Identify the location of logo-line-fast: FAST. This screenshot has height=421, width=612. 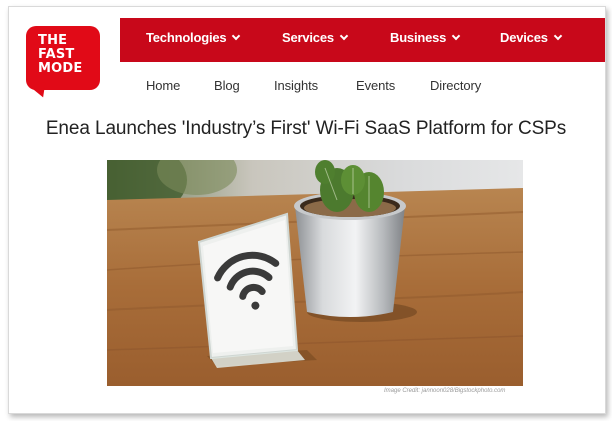
(56, 54).